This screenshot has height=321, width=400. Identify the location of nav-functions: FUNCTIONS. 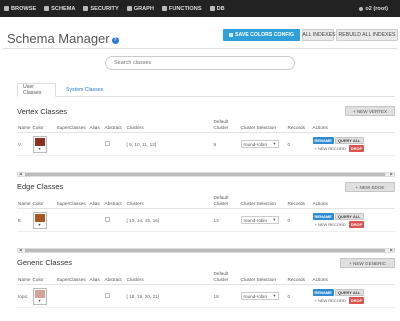
(182, 8).